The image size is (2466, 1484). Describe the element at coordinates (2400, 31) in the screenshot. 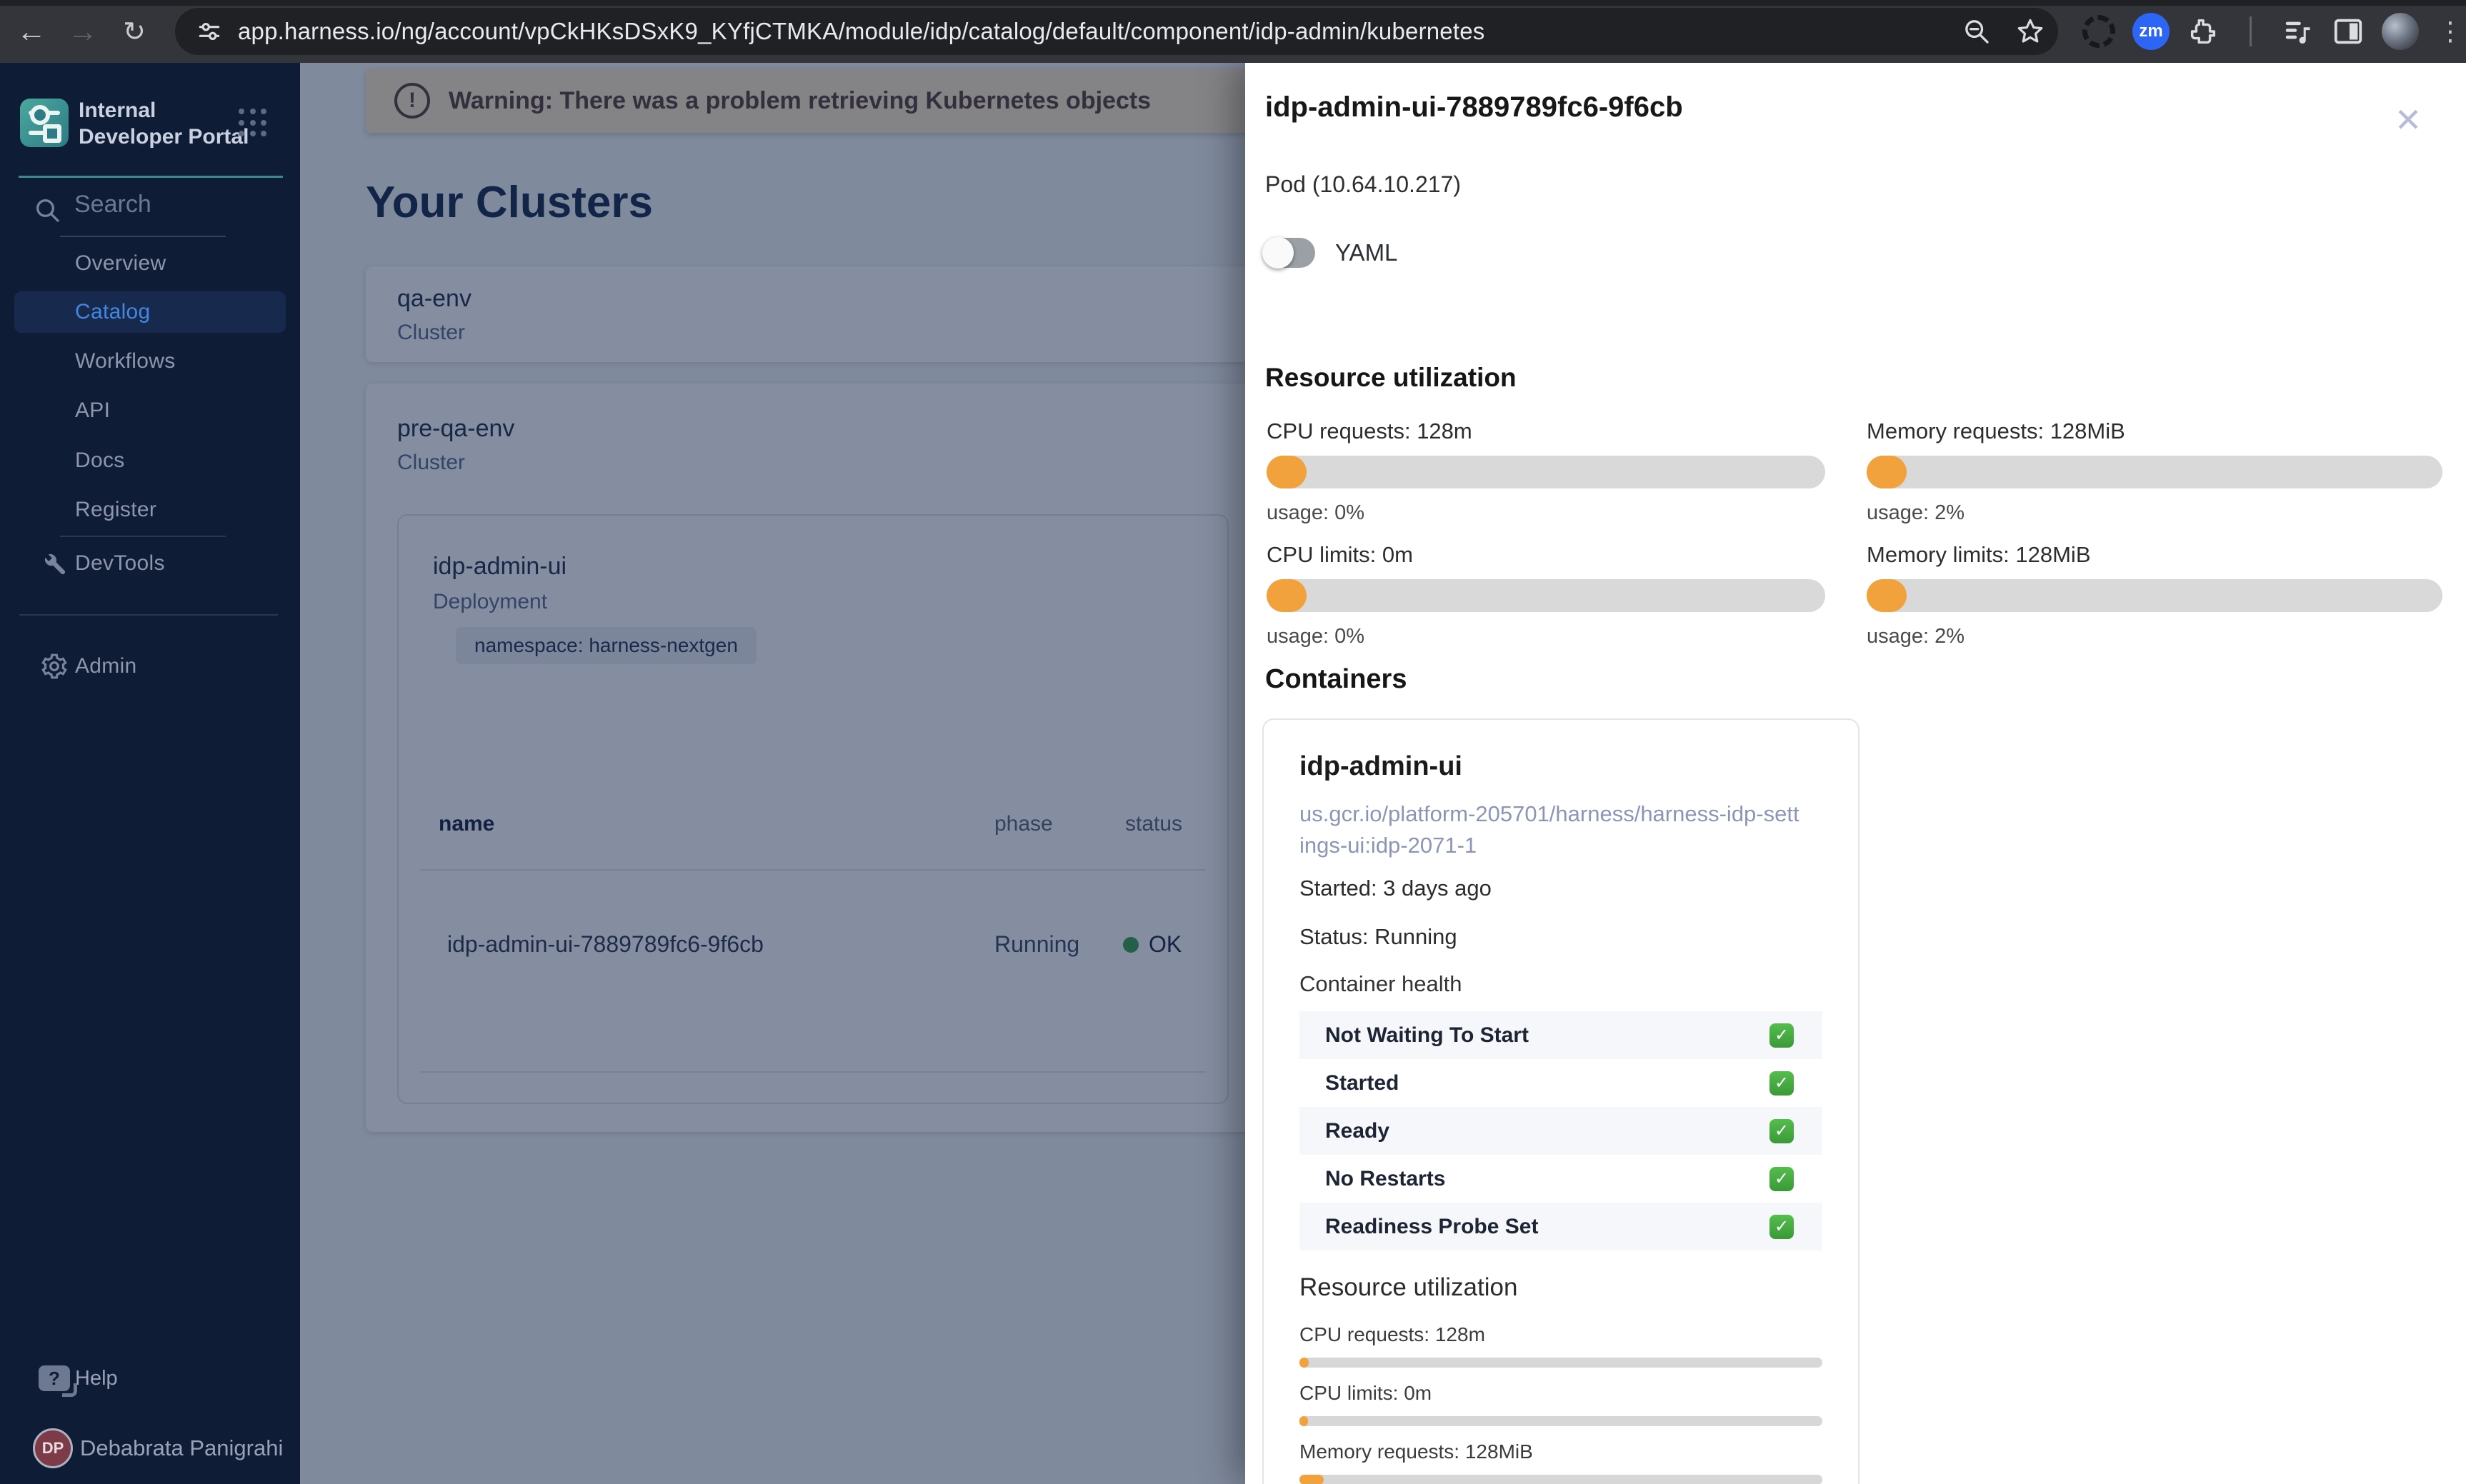

I see `browser-profile-avatar` at that location.